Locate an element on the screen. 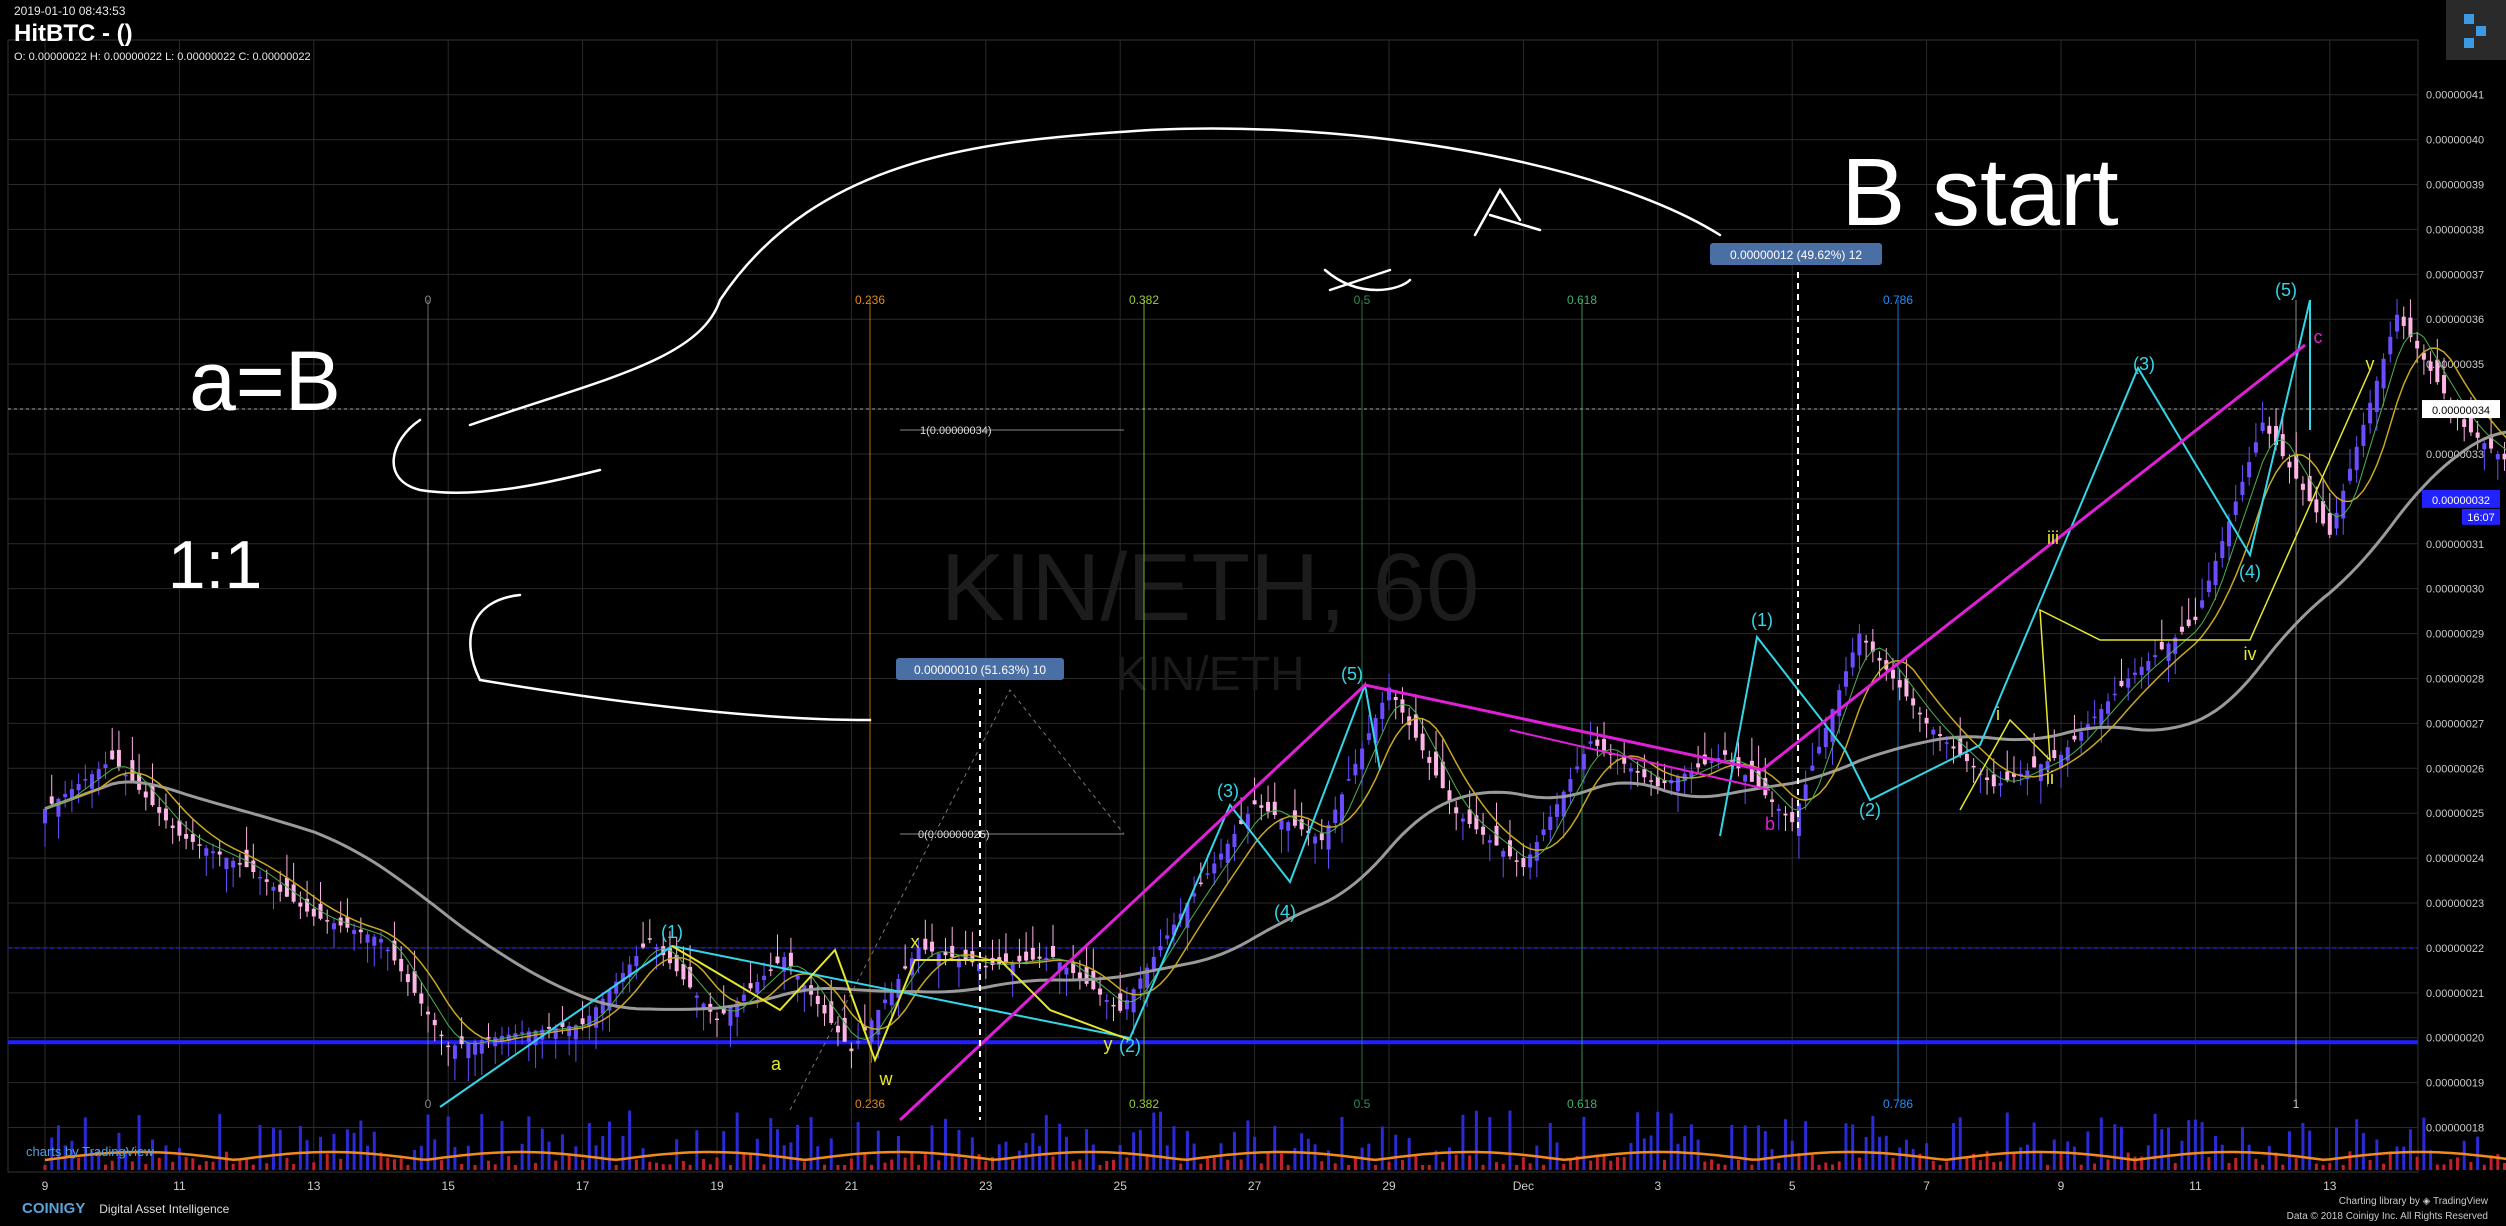  y-tick-label: 0.00000036 is located at coordinates (2455, 320).